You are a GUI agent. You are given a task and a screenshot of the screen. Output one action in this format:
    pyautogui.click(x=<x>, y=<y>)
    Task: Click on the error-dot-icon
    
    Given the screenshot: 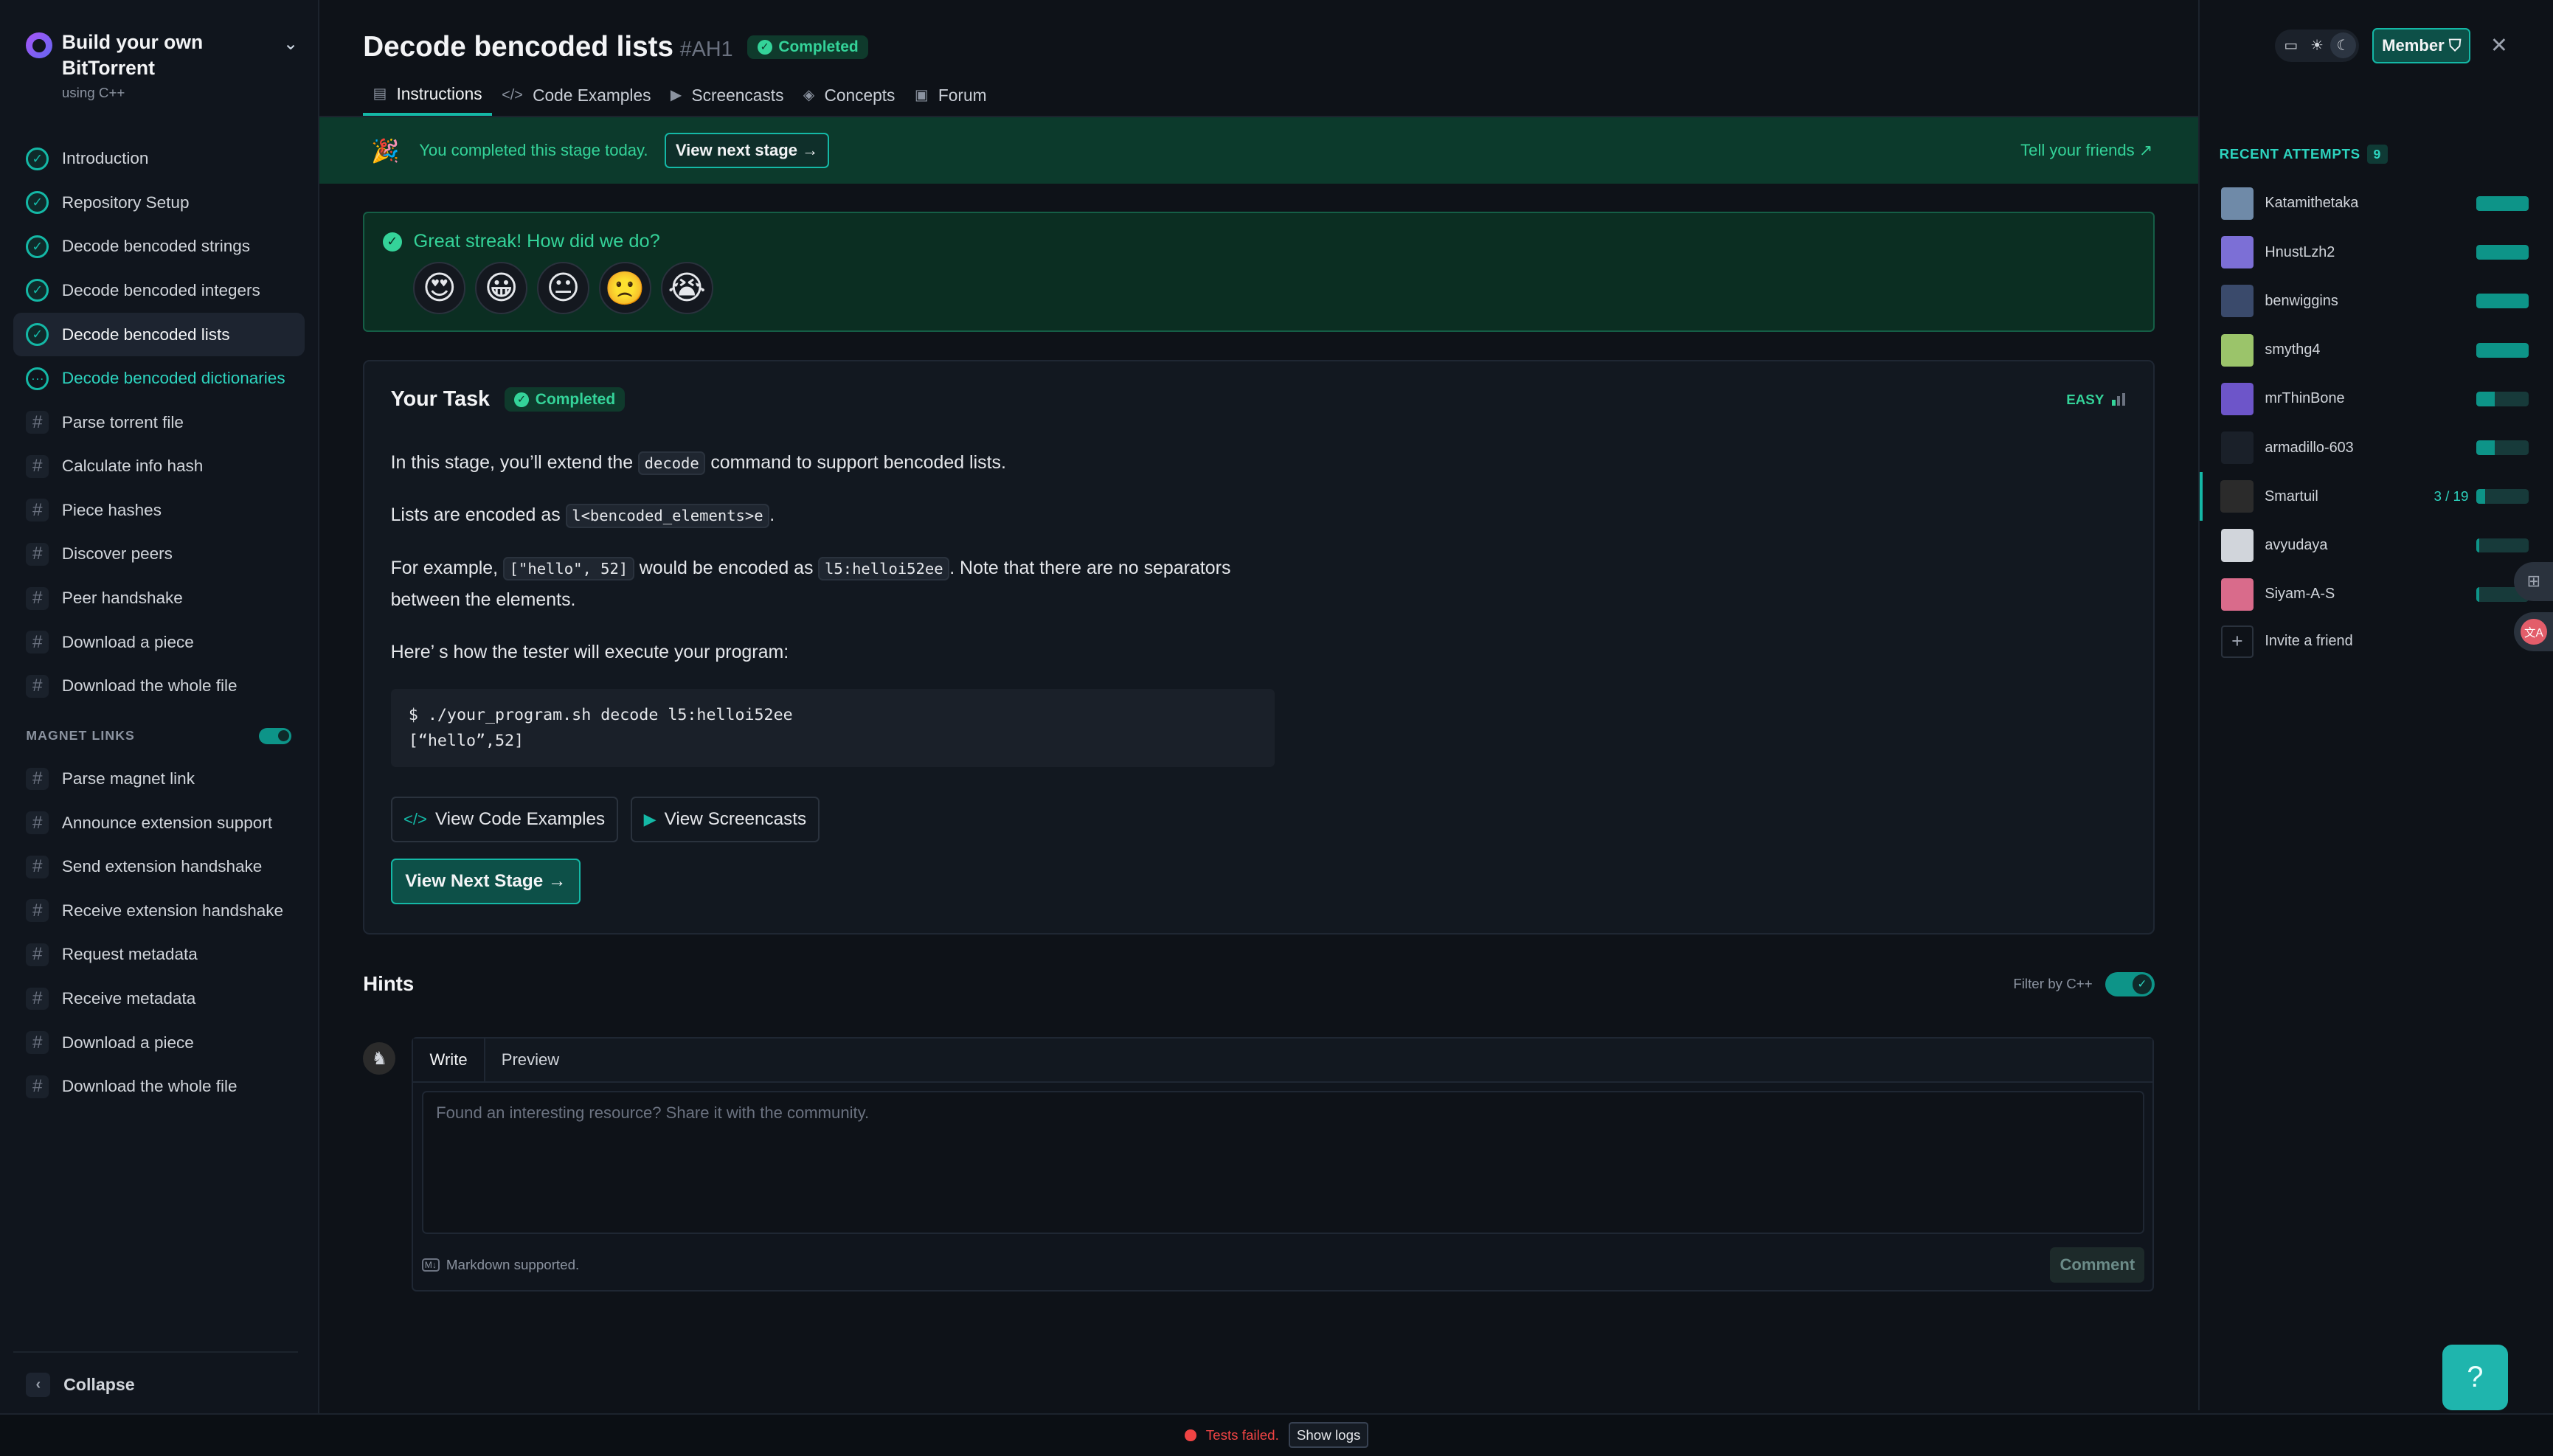 What is the action you would take?
    pyautogui.click(x=1190, y=1435)
    